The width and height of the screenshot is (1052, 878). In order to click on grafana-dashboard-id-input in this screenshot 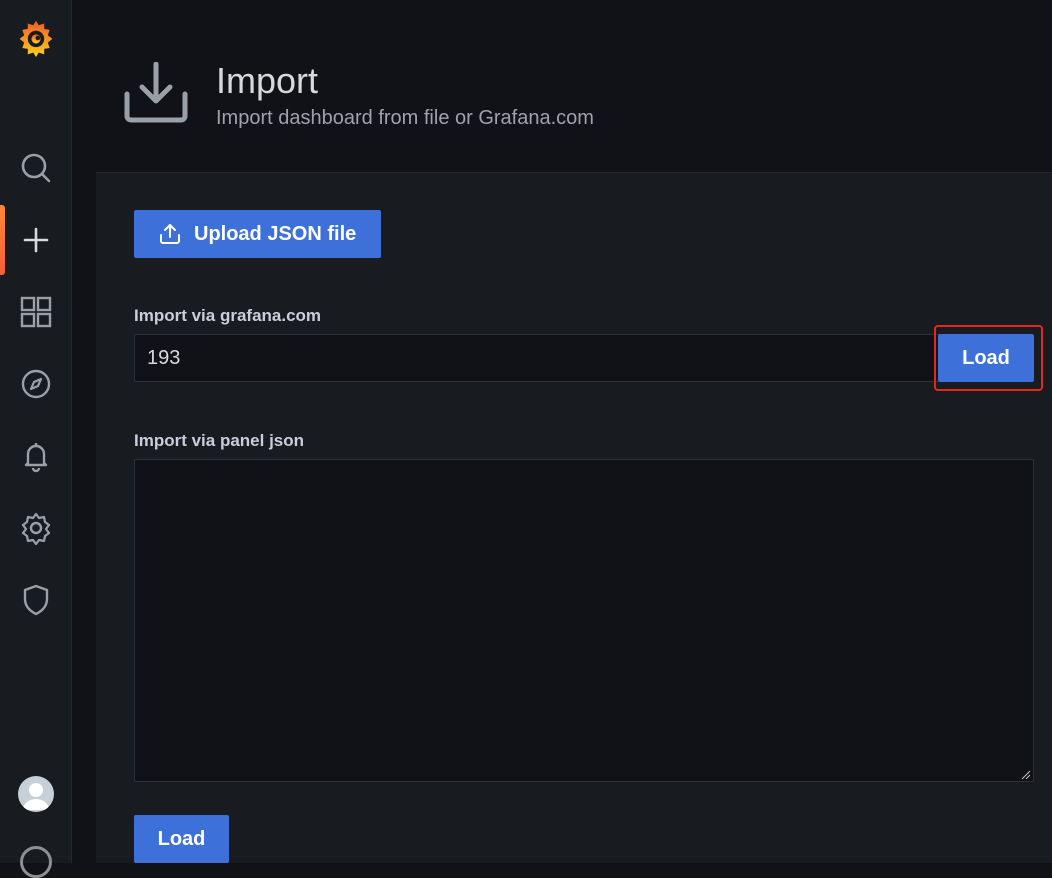, I will do `click(537, 358)`.